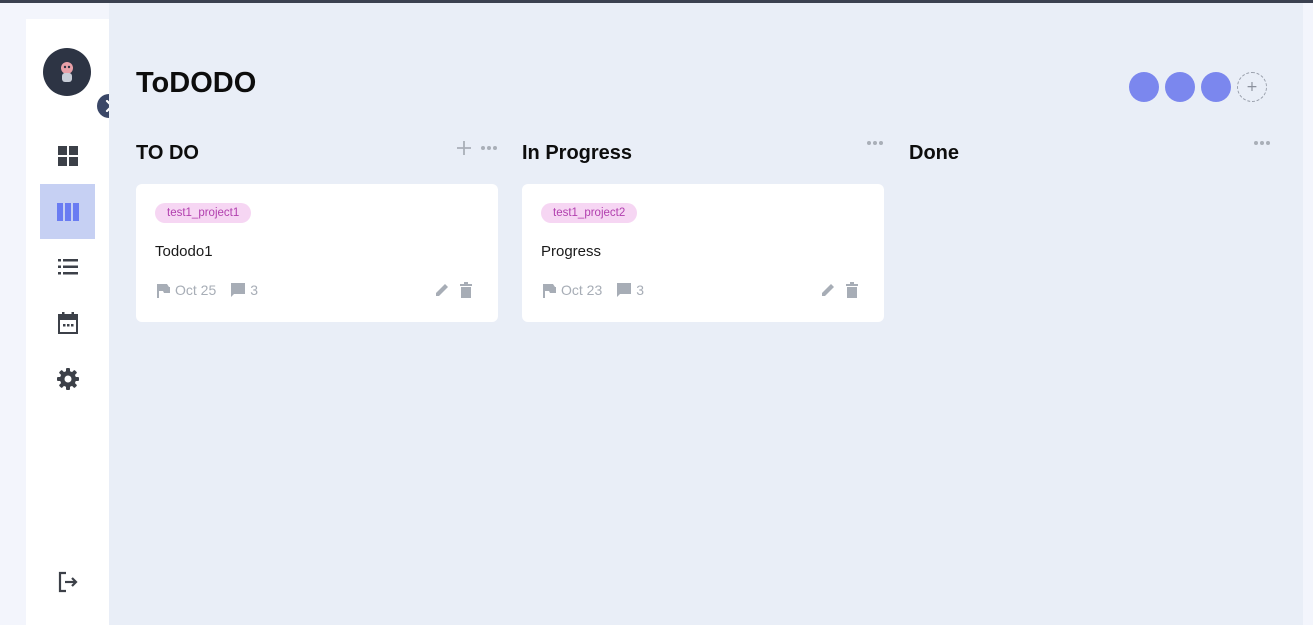  I want to click on card-title: Tododo1, so click(184, 251).